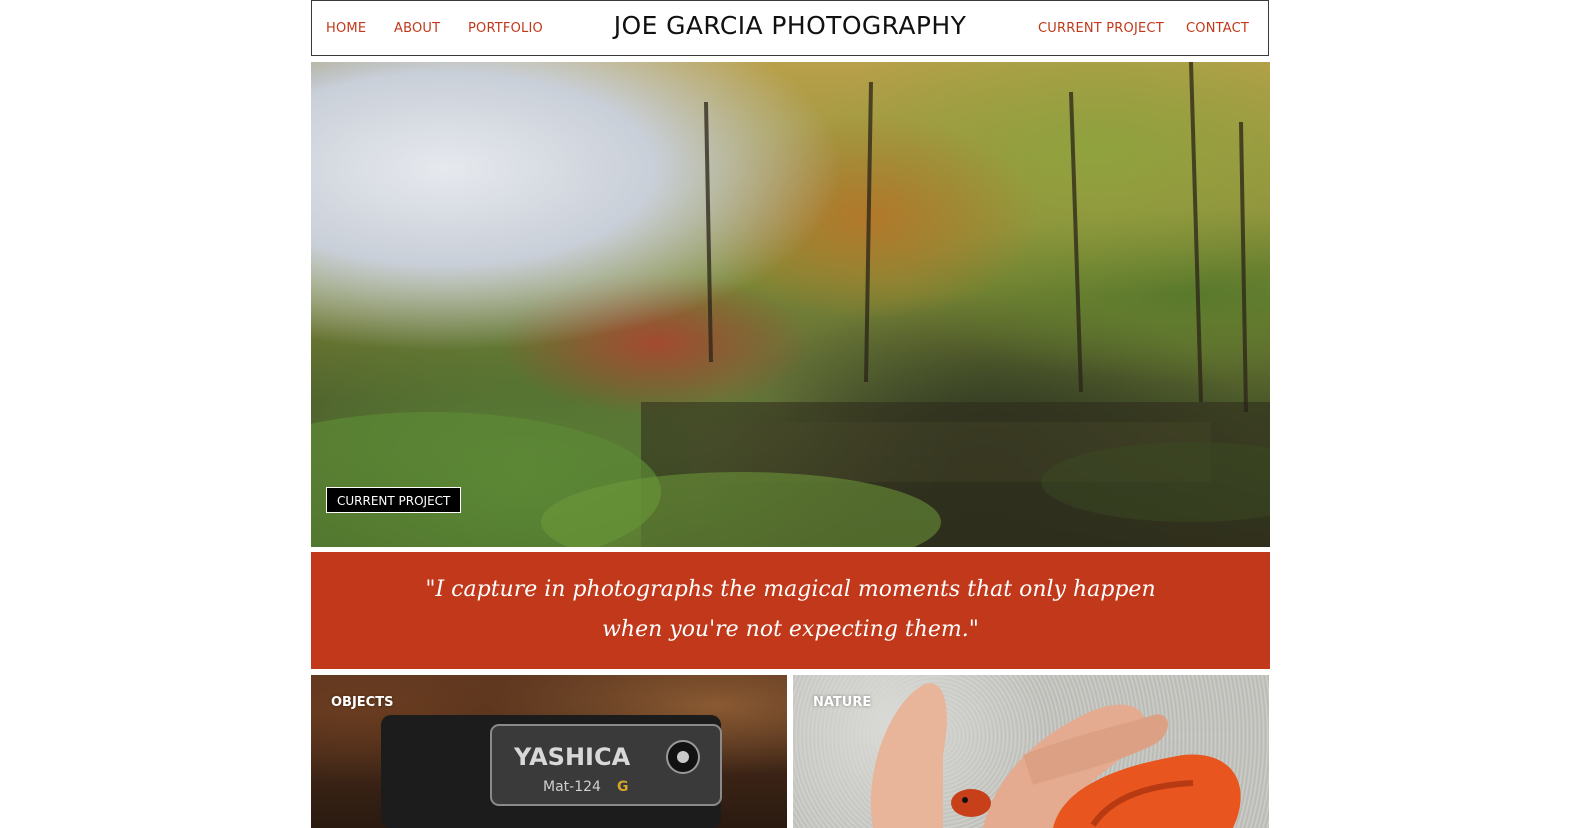 The image size is (1583, 828). I want to click on camera-model-text: Mat-124, so click(572, 787).